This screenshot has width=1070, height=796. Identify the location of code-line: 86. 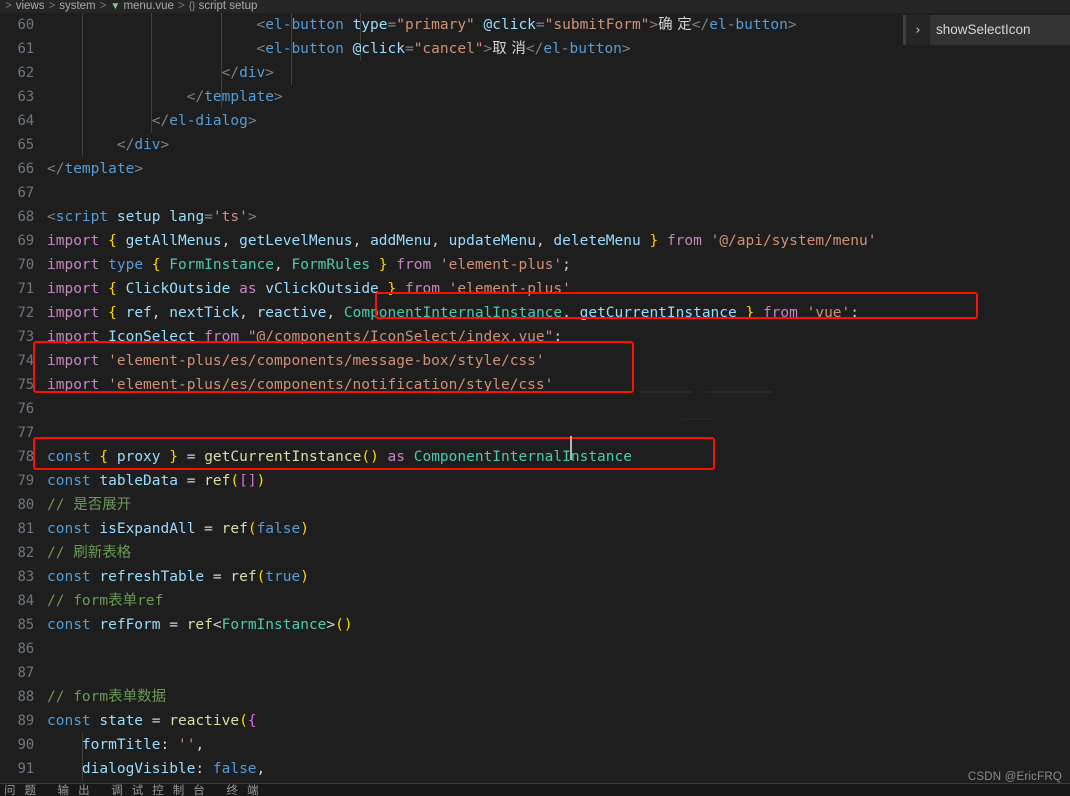
(535, 649).